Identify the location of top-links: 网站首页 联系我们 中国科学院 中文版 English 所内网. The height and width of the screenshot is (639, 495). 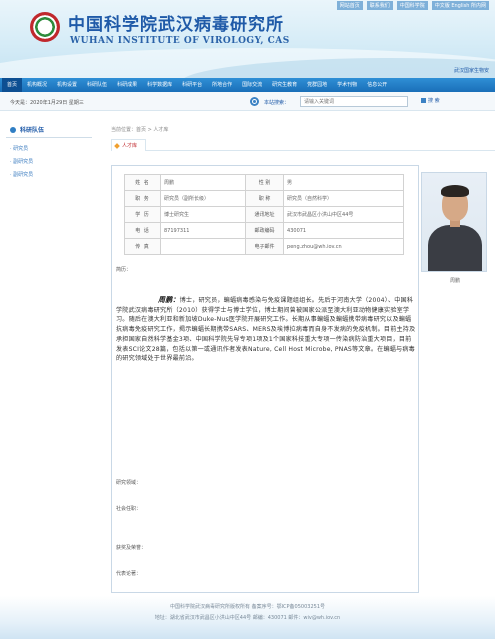
(412, 5).